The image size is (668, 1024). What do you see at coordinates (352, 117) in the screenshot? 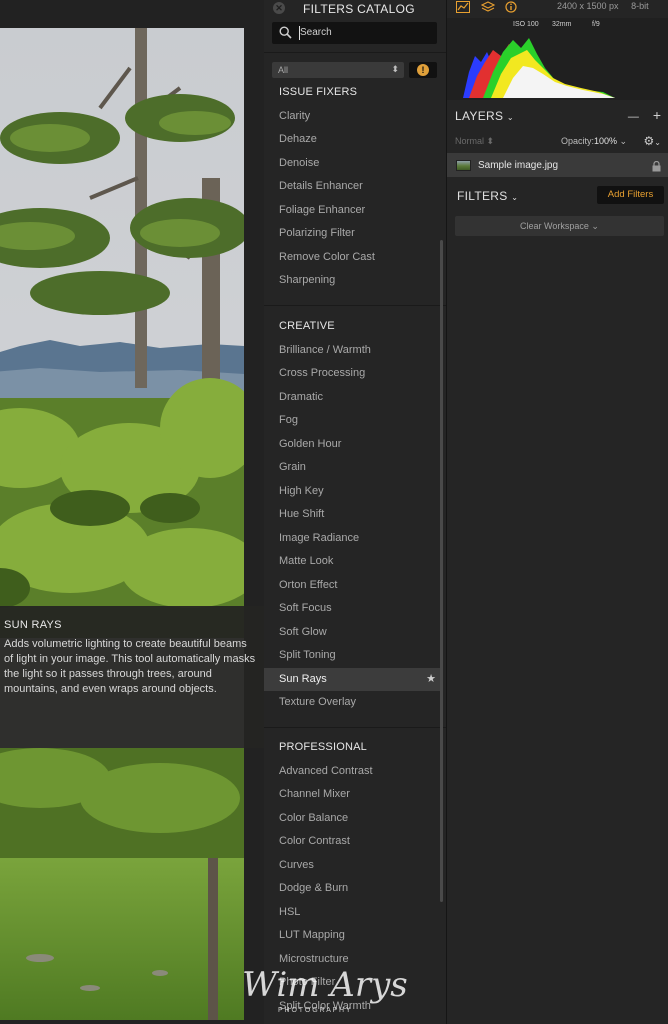
I see `filter-item-clarity: Clarity` at bounding box center [352, 117].